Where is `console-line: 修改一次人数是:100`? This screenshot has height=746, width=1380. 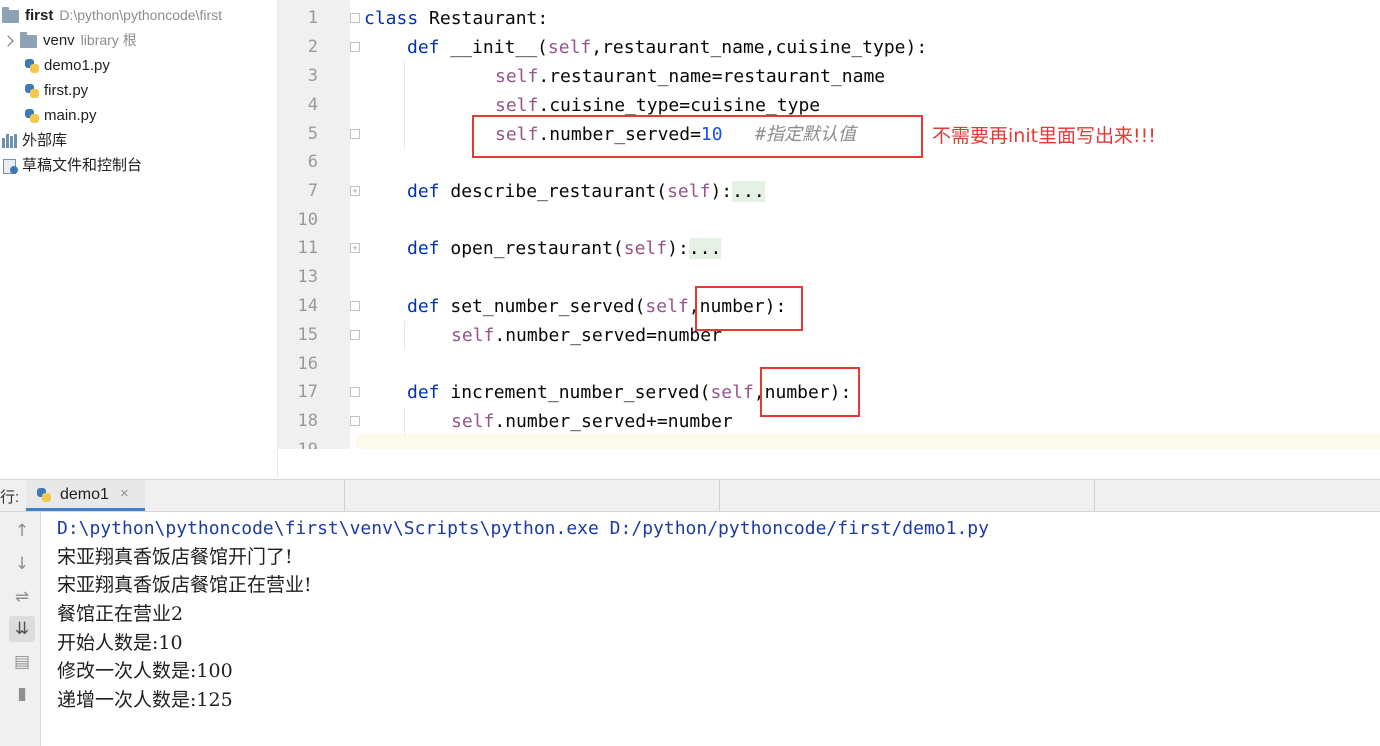 console-line: 修改一次人数是:100 is located at coordinates (145, 671).